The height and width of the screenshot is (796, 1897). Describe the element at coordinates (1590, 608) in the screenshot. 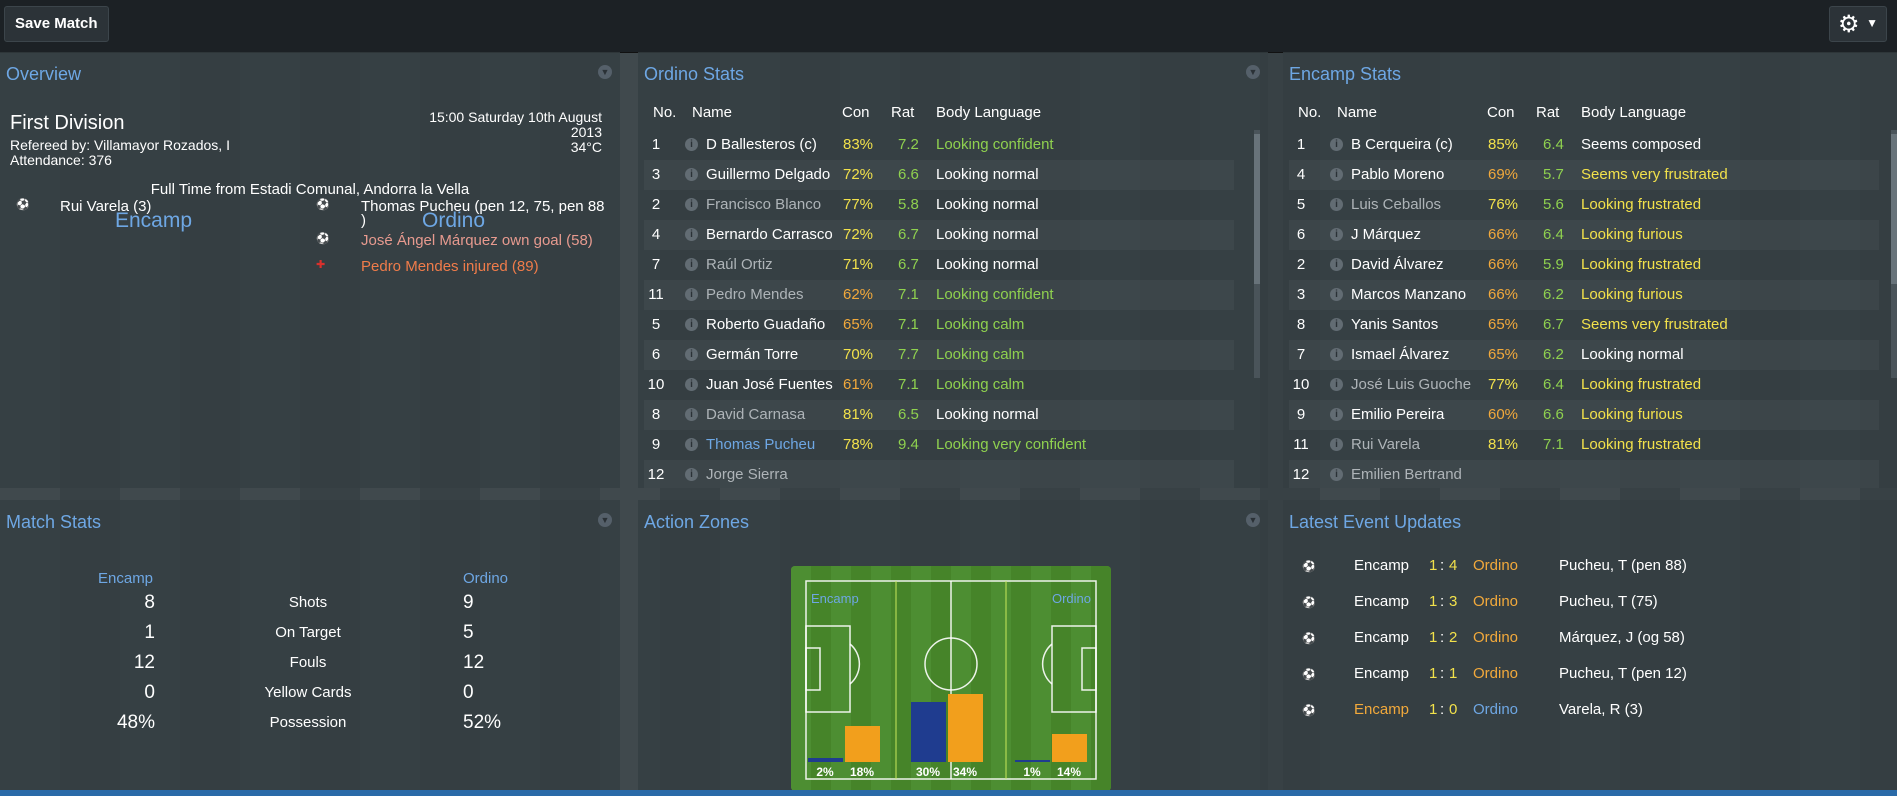

I see `event-update-row: ⚽ Encamp 1:3 Ordino Pucheu, T (75)` at that location.